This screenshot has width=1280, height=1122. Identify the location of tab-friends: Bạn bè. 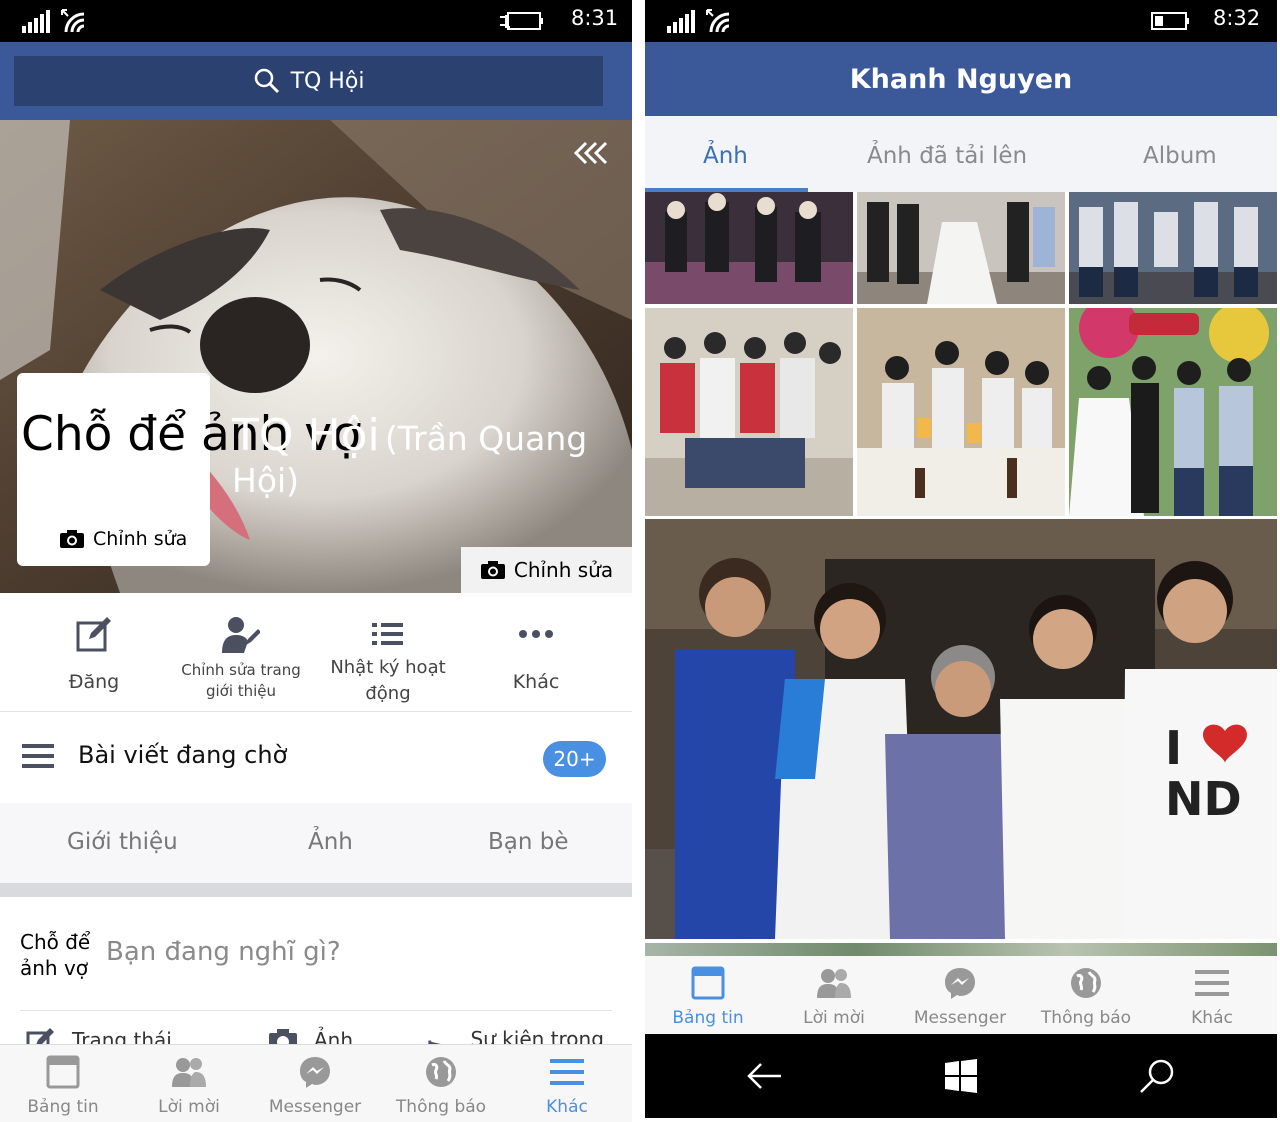
(528, 842).